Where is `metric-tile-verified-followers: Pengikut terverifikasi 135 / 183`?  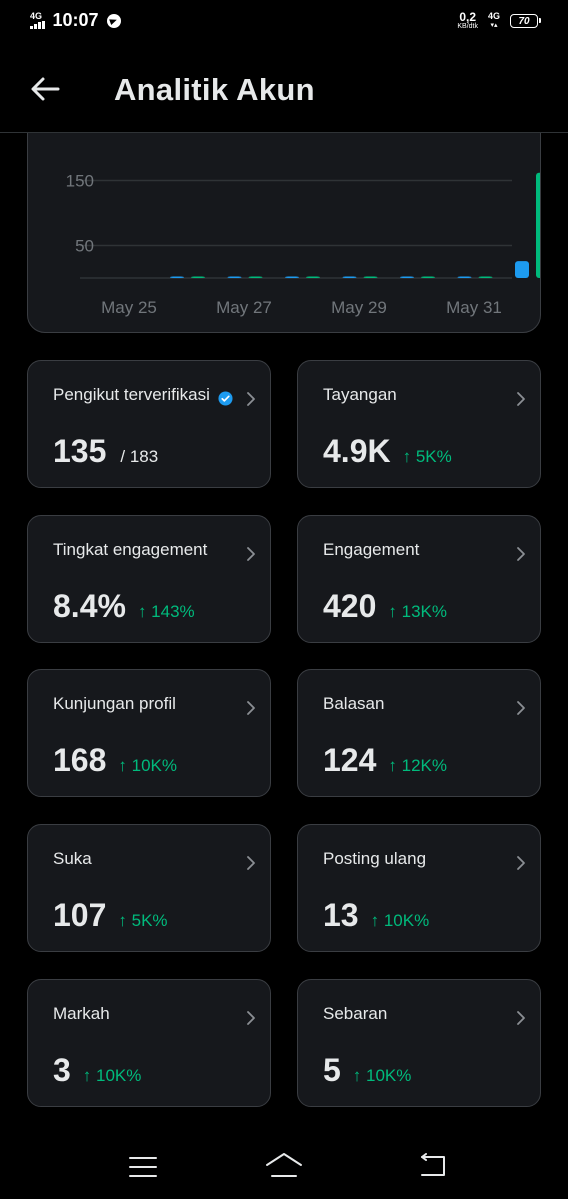
metric-tile-verified-followers: Pengikut terverifikasi 135 / 183 is located at coordinates (149, 424).